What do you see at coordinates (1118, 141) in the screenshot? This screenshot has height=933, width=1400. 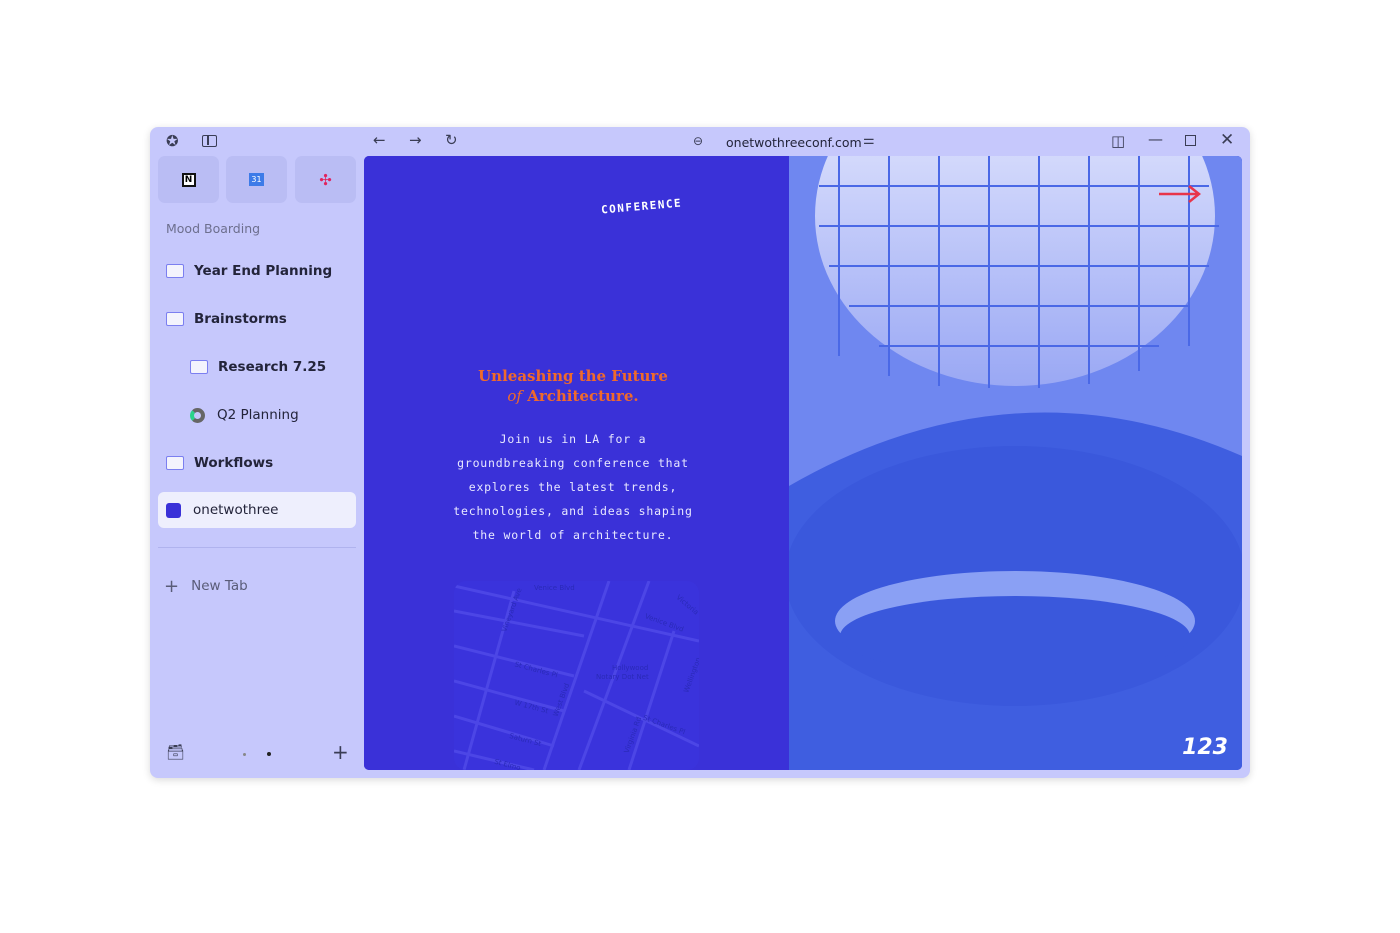 I see `split-view-icon: ◫` at bounding box center [1118, 141].